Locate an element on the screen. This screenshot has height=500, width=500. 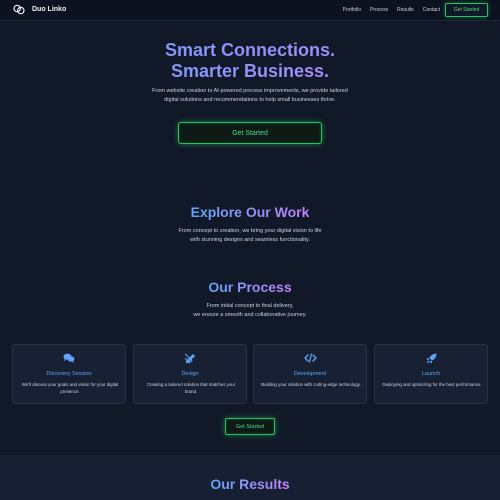
process-step-title: Discovery Session is located at coordinates (69, 374).